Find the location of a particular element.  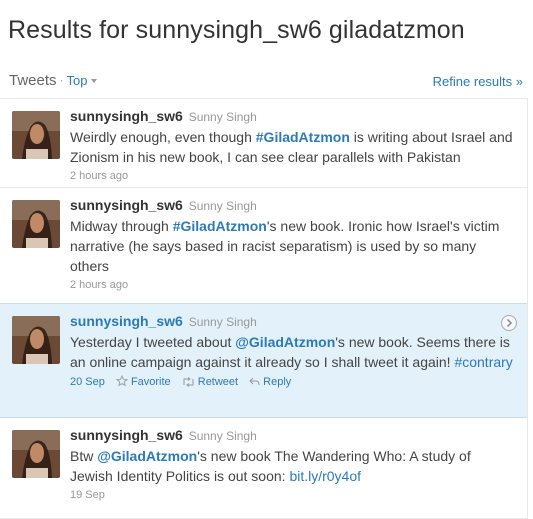

refine-results-link: Refine results » is located at coordinates (478, 81).